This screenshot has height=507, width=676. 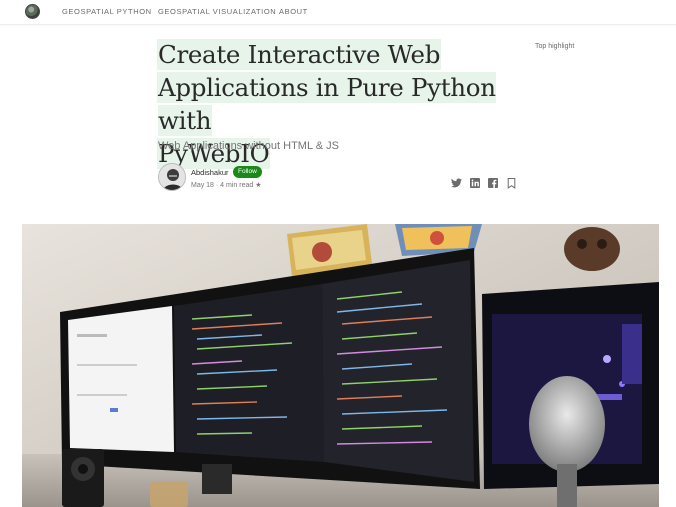 What do you see at coordinates (210, 172) in the screenshot?
I see `author-name: Abdishakur` at bounding box center [210, 172].